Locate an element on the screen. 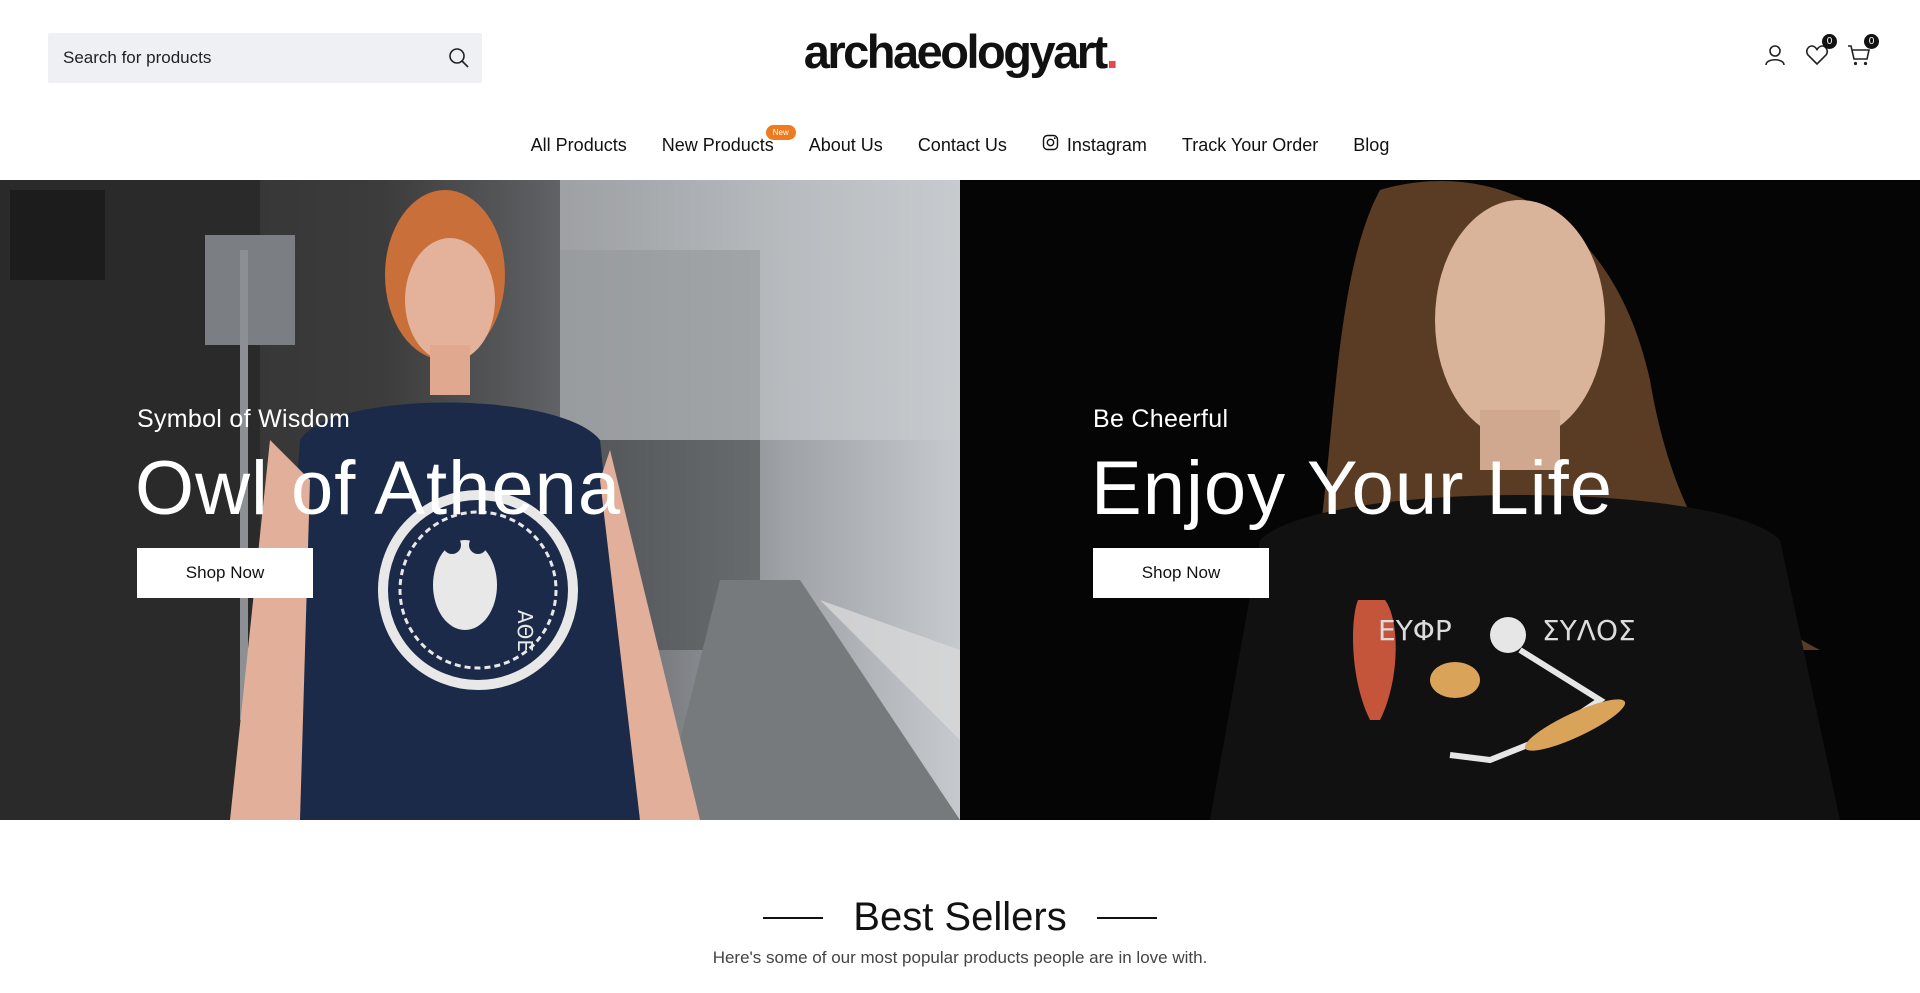 The width and height of the screenshot is (1920, 993). best-sellers-heading: Best Sellers is located at coordinates (960, 917).